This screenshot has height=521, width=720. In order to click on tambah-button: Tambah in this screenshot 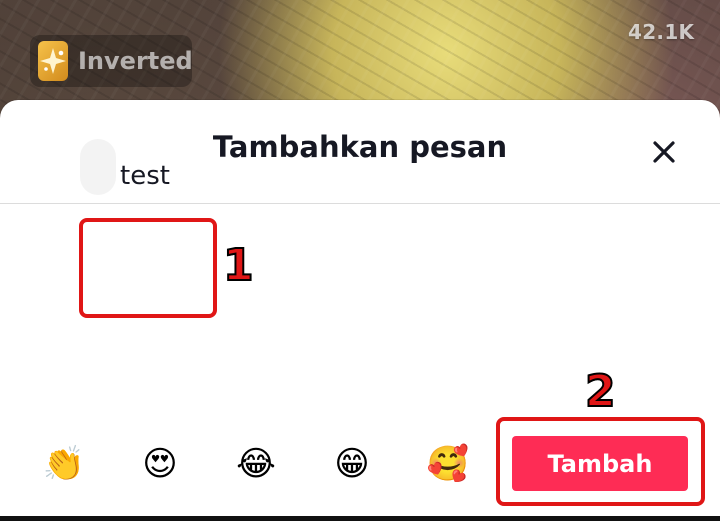, I will do `click(600, 463)`.